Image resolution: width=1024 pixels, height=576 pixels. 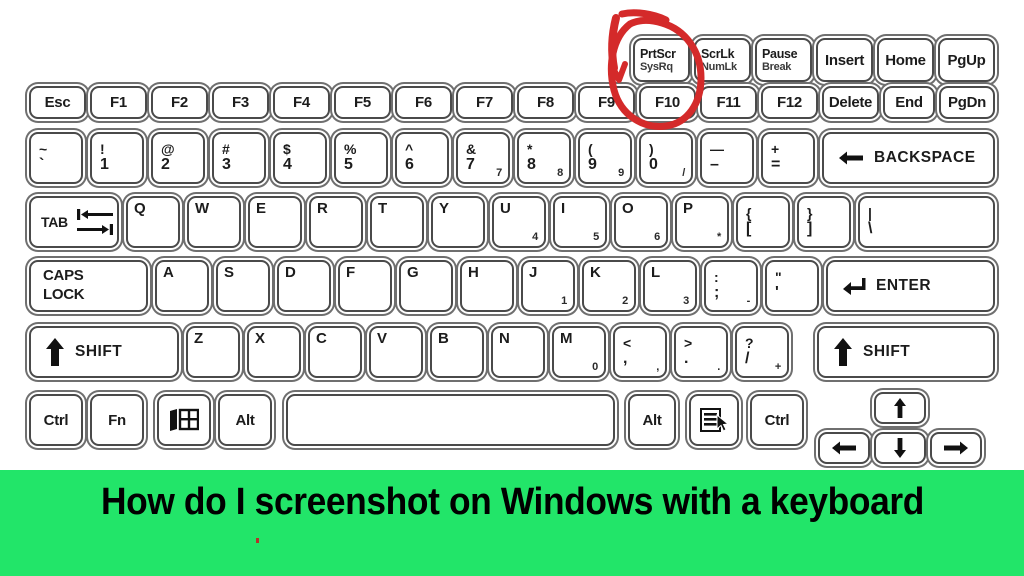 I want to click on key-m: M0, so click(x=579, y=352).